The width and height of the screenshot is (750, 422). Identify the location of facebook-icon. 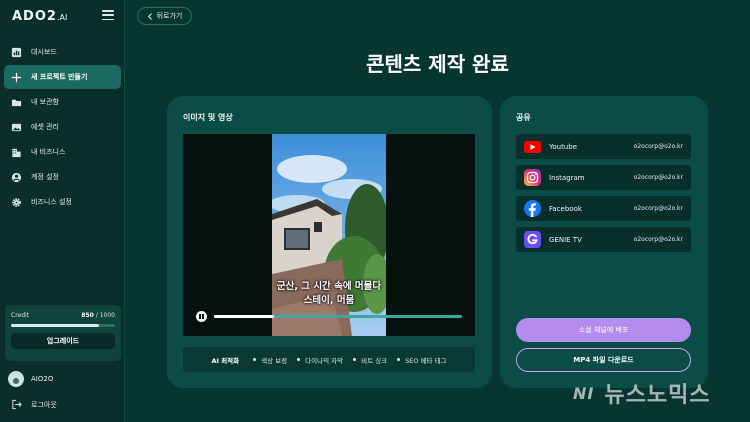
(532, 208).